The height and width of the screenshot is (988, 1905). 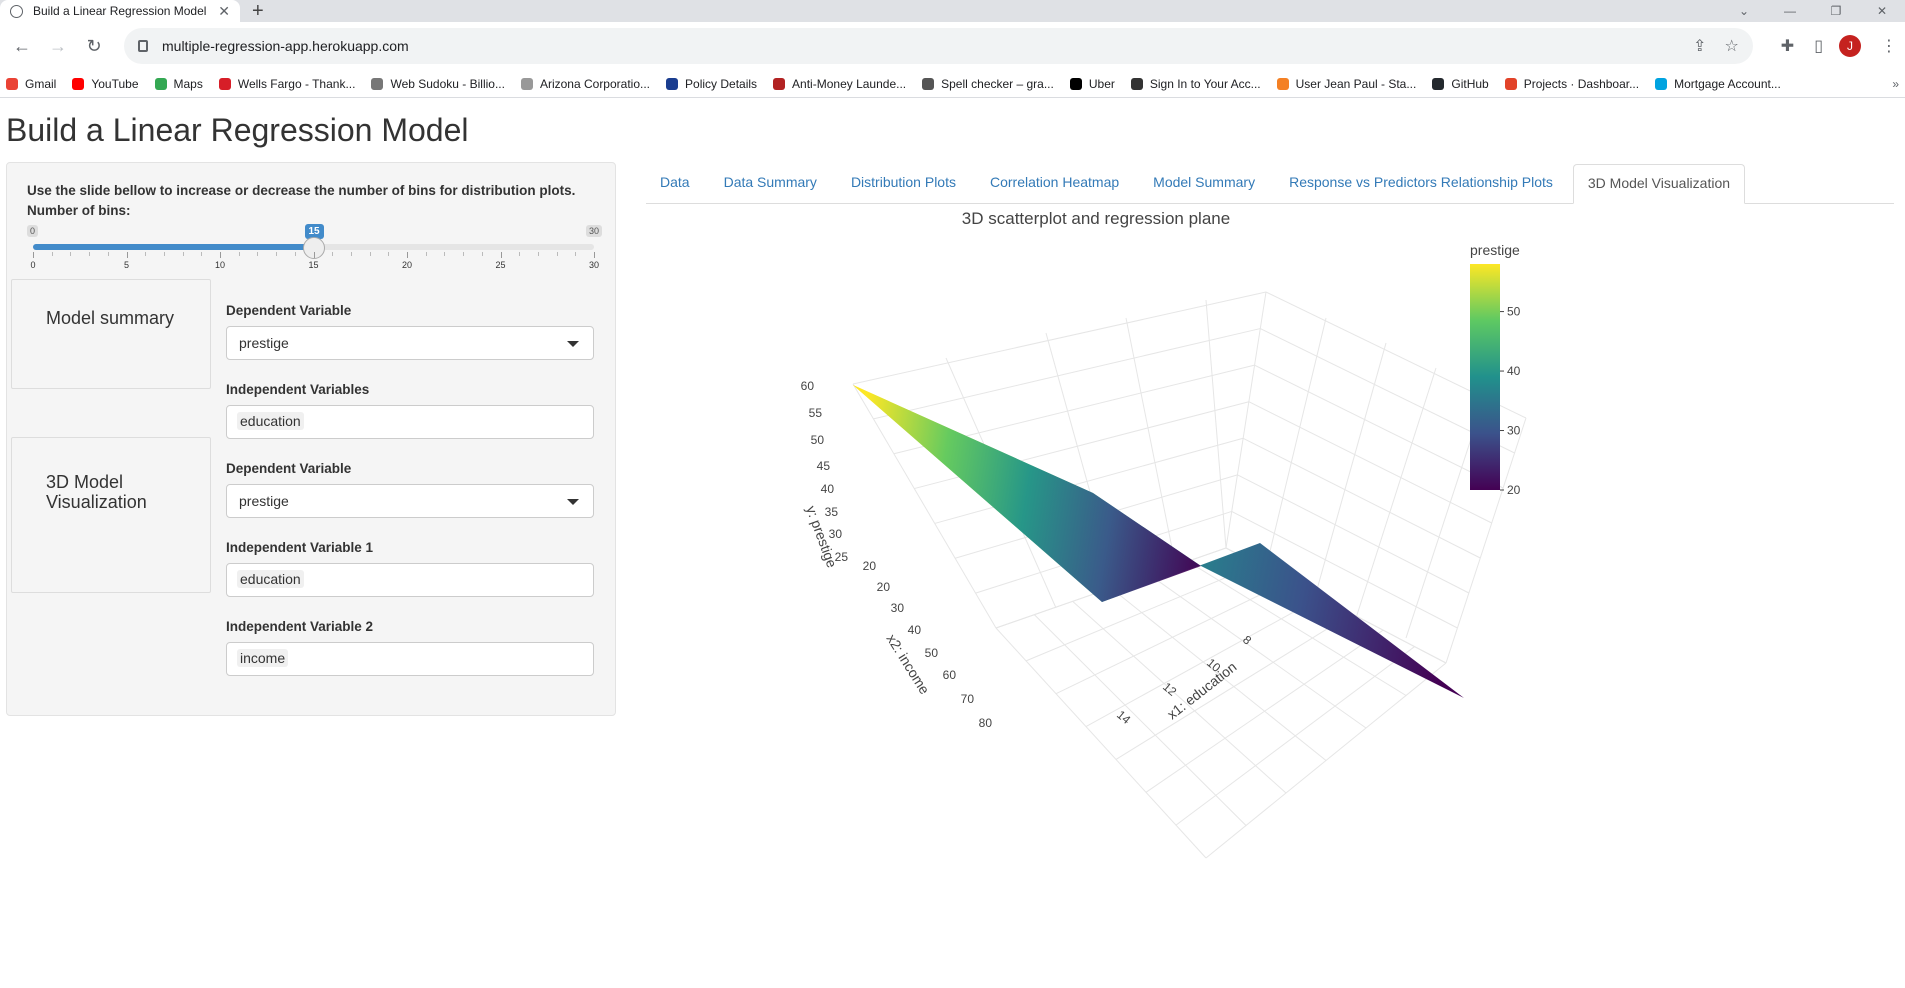 I want to click on back-icon: ←, so click(x=22, y=46).